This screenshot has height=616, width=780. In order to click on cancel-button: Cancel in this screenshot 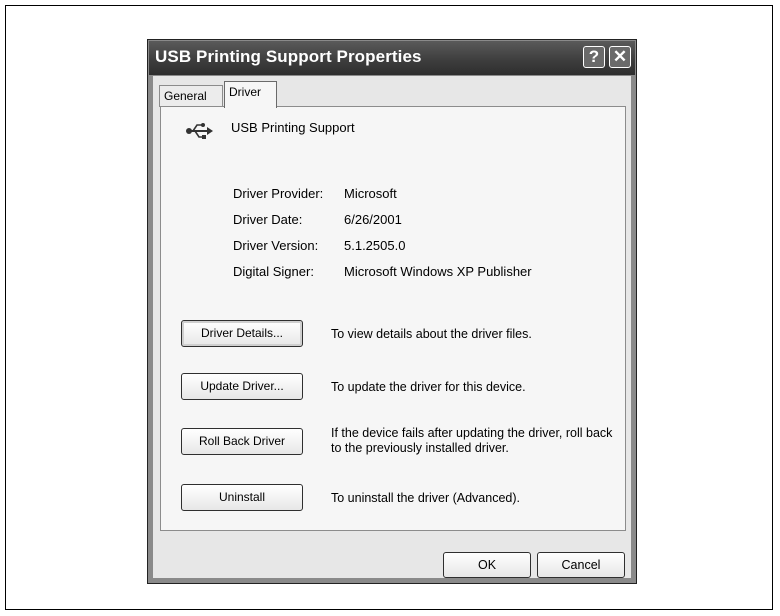, I will do `click(581, 565)`.